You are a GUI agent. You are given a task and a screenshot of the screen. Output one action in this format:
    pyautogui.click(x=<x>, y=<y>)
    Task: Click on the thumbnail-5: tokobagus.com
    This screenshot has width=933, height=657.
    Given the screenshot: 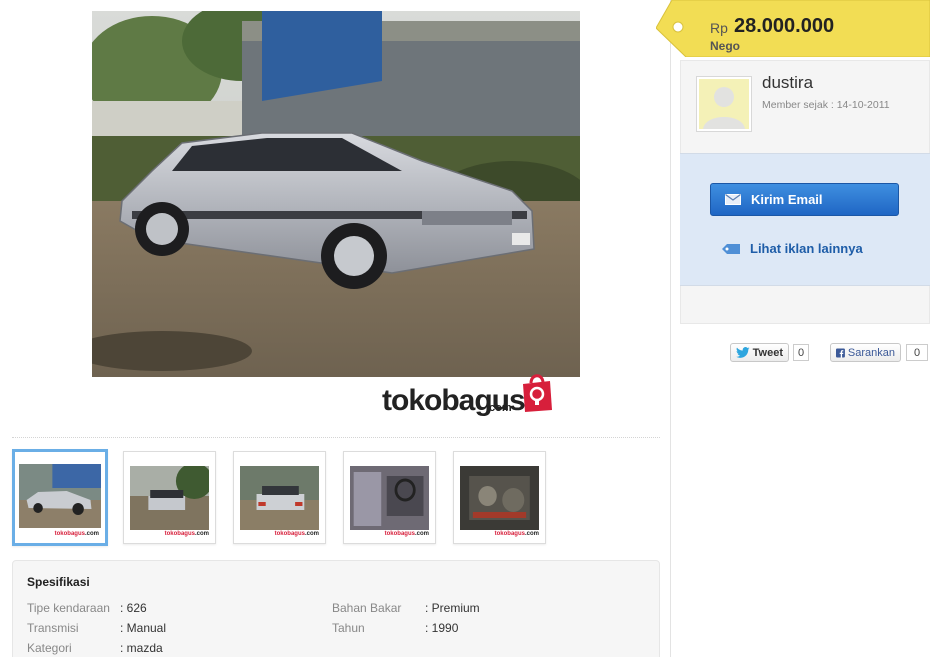 What is the action you would take?
    pyautogui.click(x=499, y=497)
    